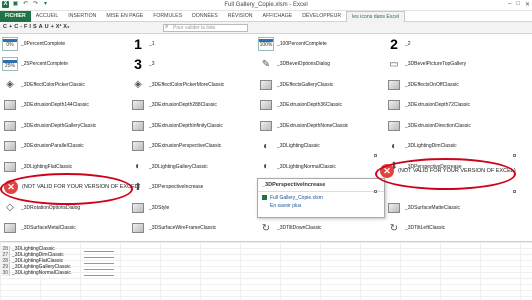 The width and height of the screenshot is (532, 300). Describe the element at coordinates (25, 27) in the screenshot. I see `format-button-4: F` at that location.